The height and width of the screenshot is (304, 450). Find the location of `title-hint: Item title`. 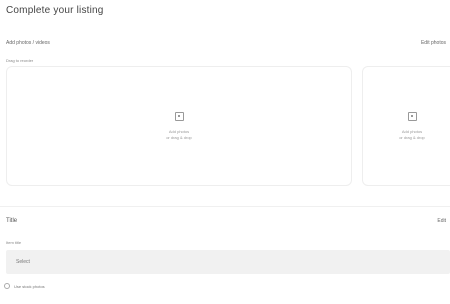

title-hint: Item title is located at coordinates (14, 242).